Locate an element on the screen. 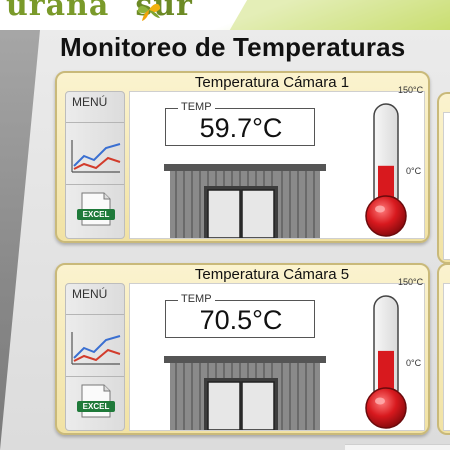 The image size is (450, 450). panel-title: Temperatura Cámara 5 is located at coordinates (272, 274).